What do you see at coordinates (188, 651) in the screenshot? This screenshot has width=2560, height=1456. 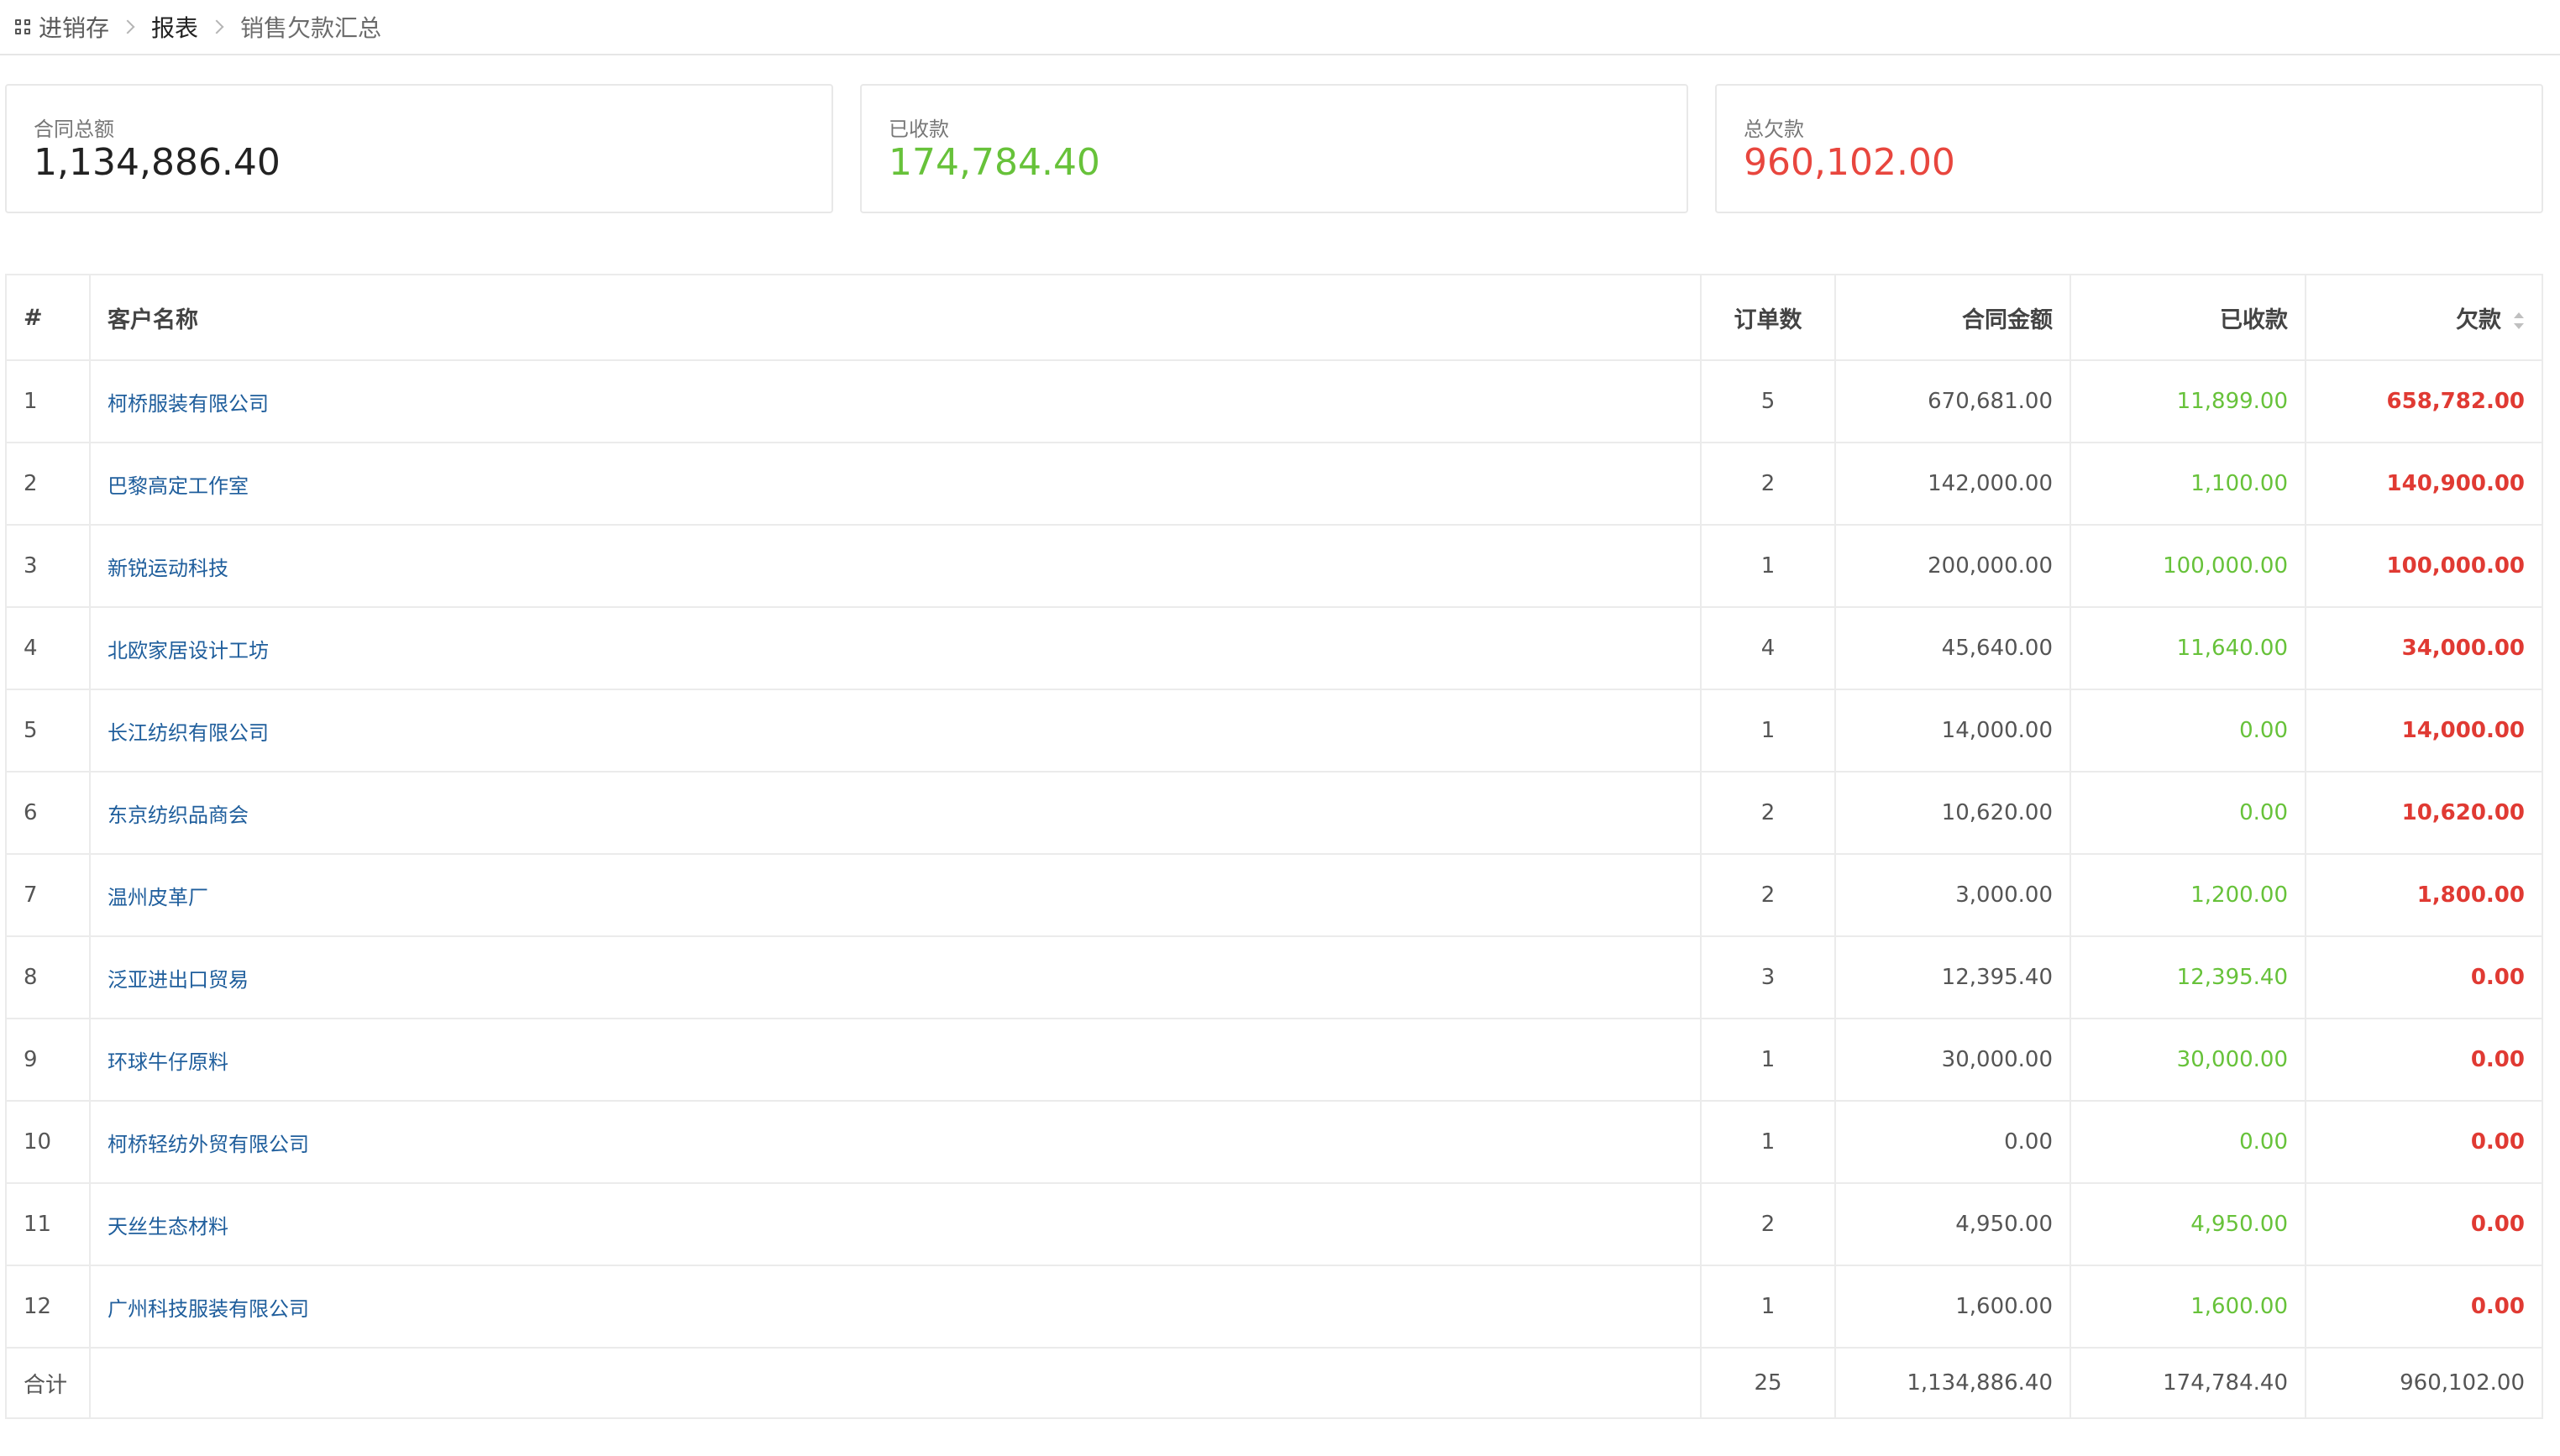 I see `customer-link: 北欧家居设计工坊` at bounding box center [188, 651].